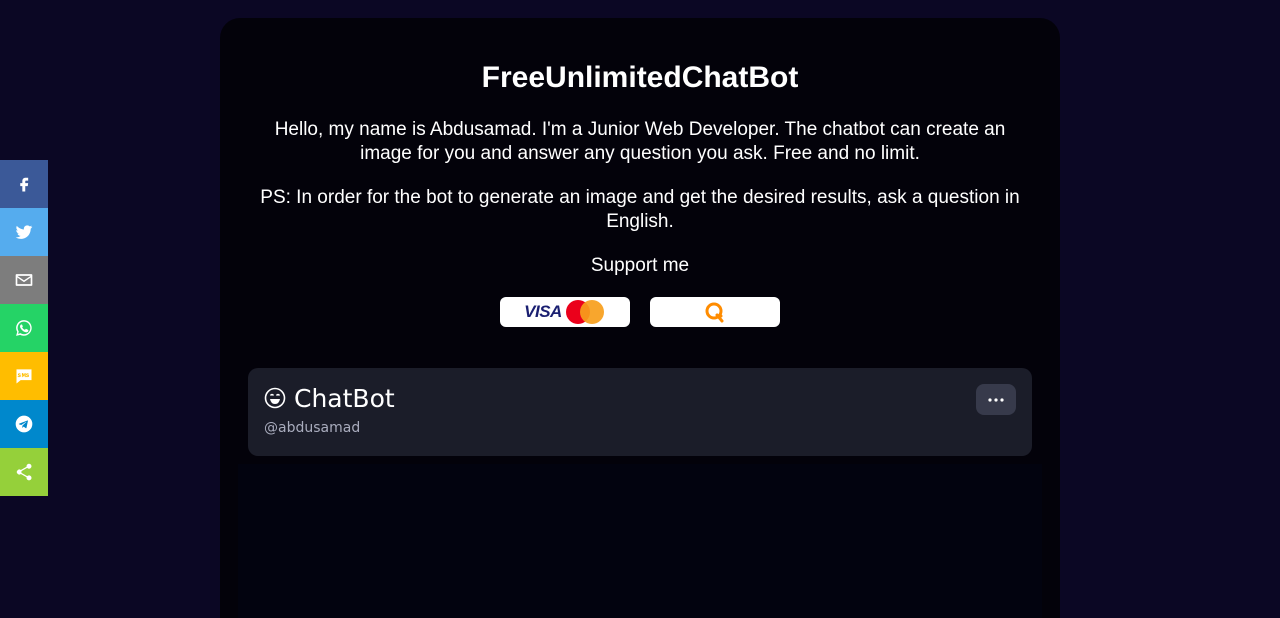  I want to click on payment-buttons: VISA, so click(640, 312).